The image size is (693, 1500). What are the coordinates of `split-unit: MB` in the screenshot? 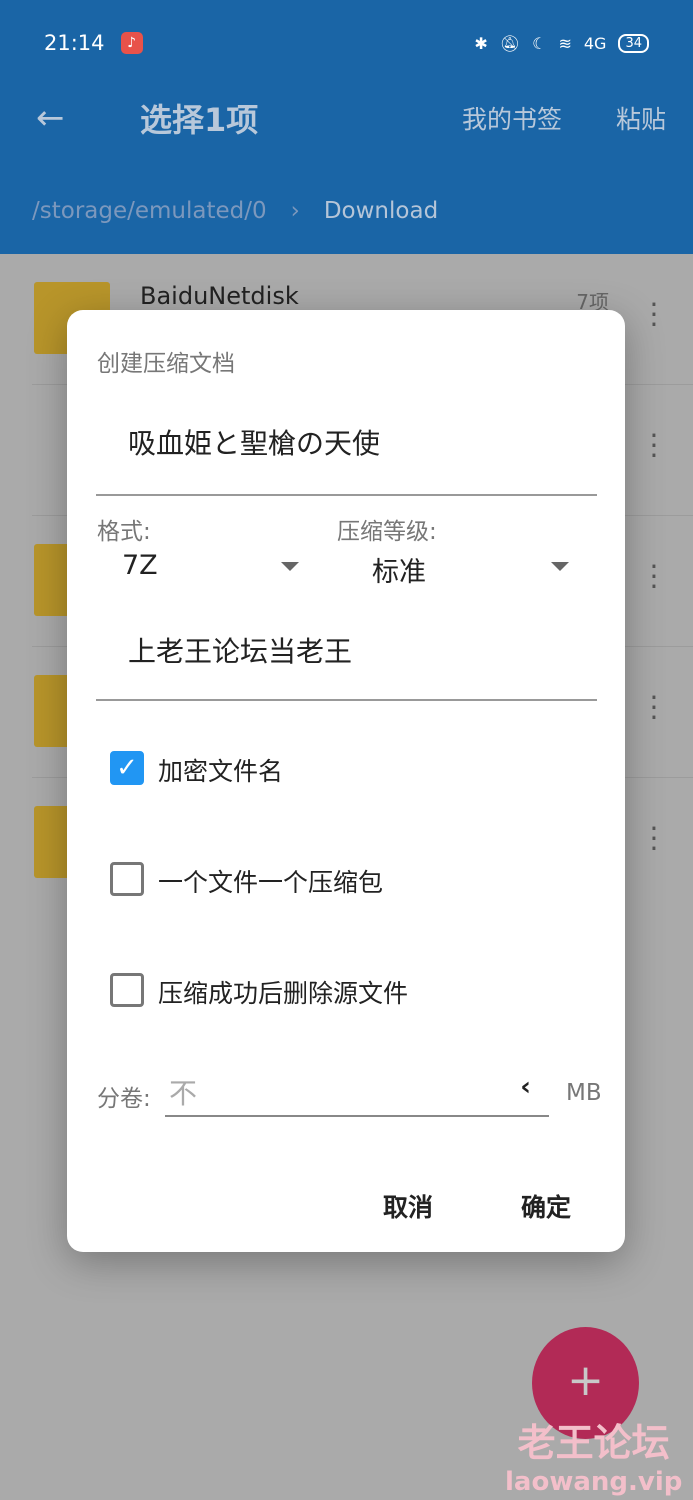 It's located at (584, 1093).